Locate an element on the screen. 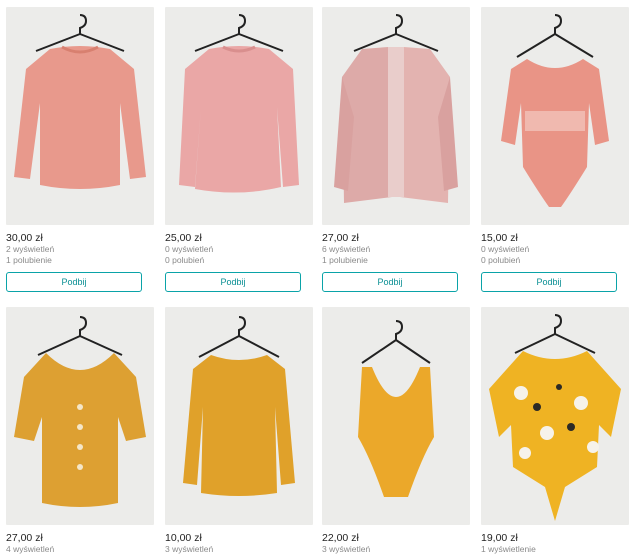 The image size is (640, 555). pink-cardigan-illustration is located at coordinates (396, 108).